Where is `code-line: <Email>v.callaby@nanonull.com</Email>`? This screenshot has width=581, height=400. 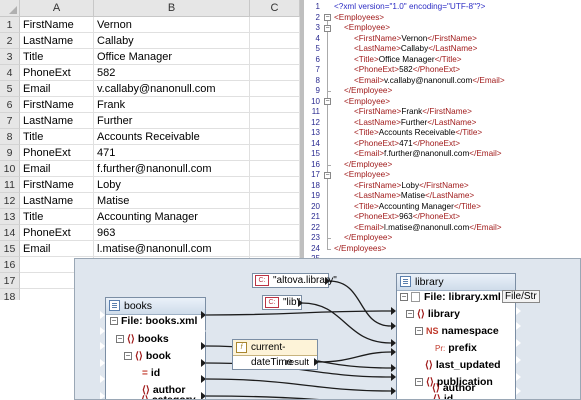
code-line: <Email>v.callaby@nanonull.com</Email> is located at coordinates (429, 81).